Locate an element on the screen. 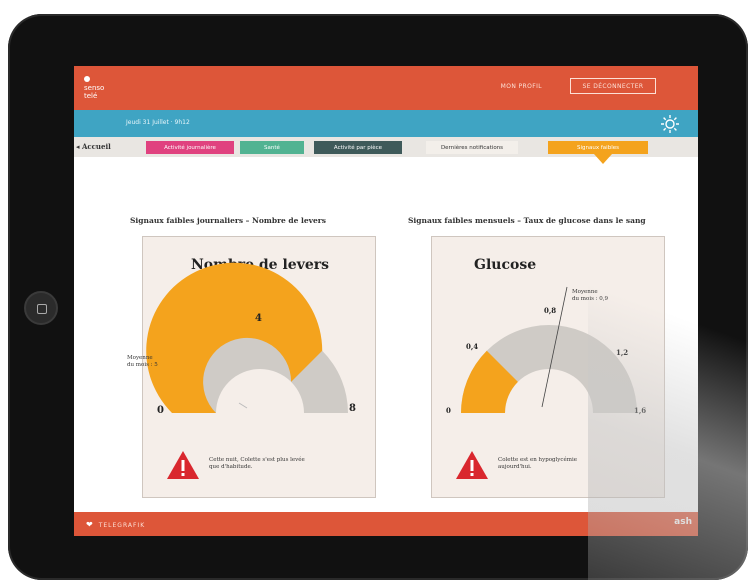 The height and width of the screenshot is (583, 750). glucose-tick-1: 0,4 is located at coordinates (472, 346).